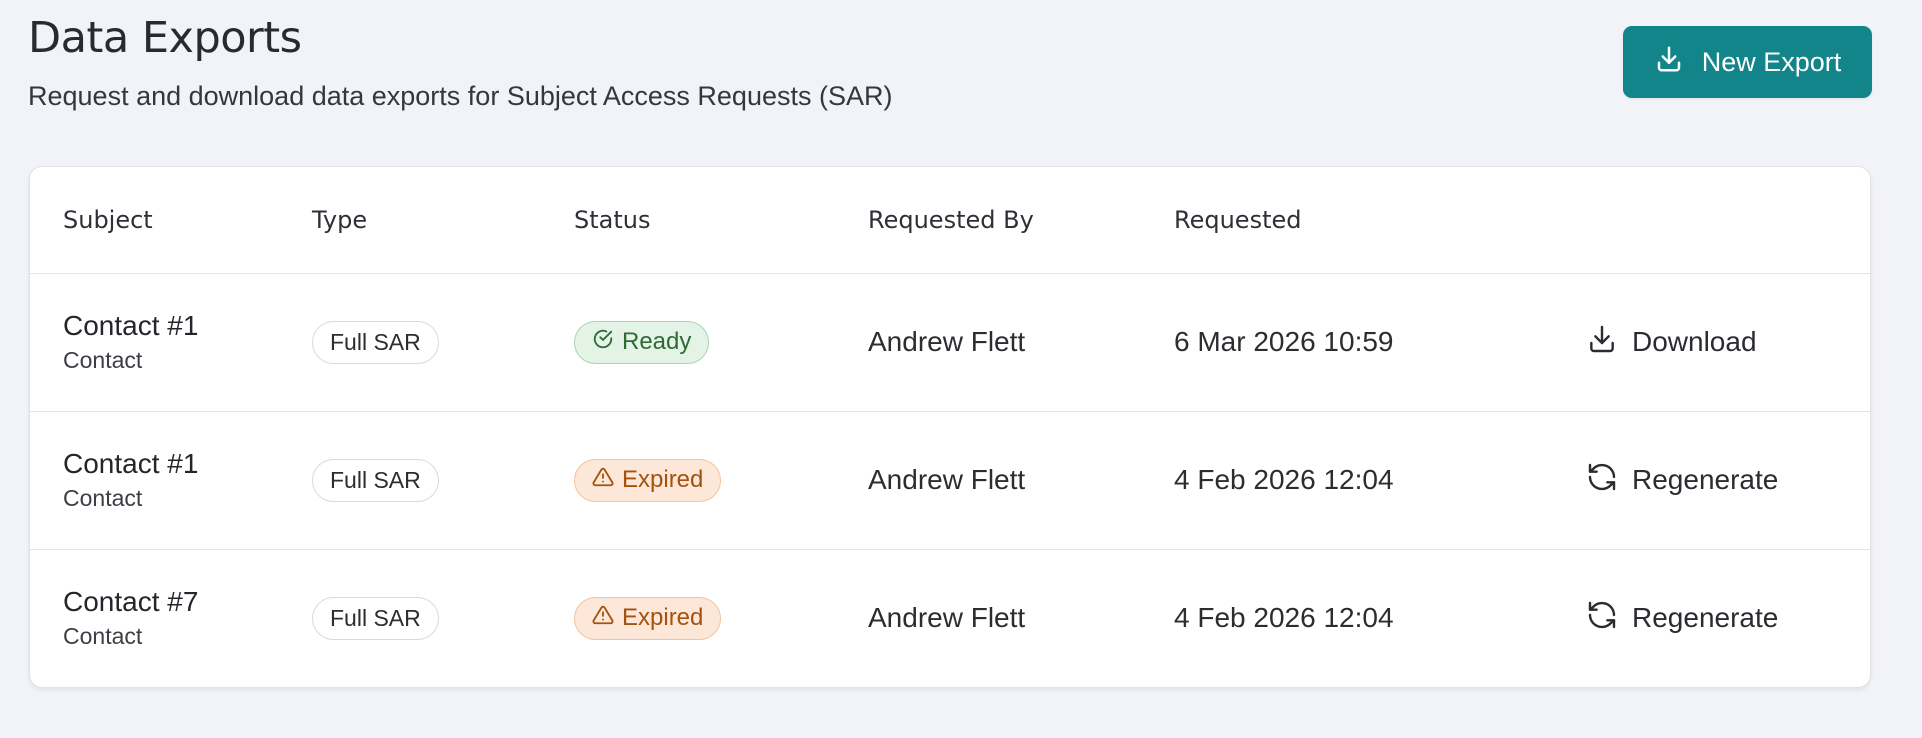  Describe the element at coordinates (1021, 220) in the screenshot. I see `column-header-requested-by: Requested By` at that location.